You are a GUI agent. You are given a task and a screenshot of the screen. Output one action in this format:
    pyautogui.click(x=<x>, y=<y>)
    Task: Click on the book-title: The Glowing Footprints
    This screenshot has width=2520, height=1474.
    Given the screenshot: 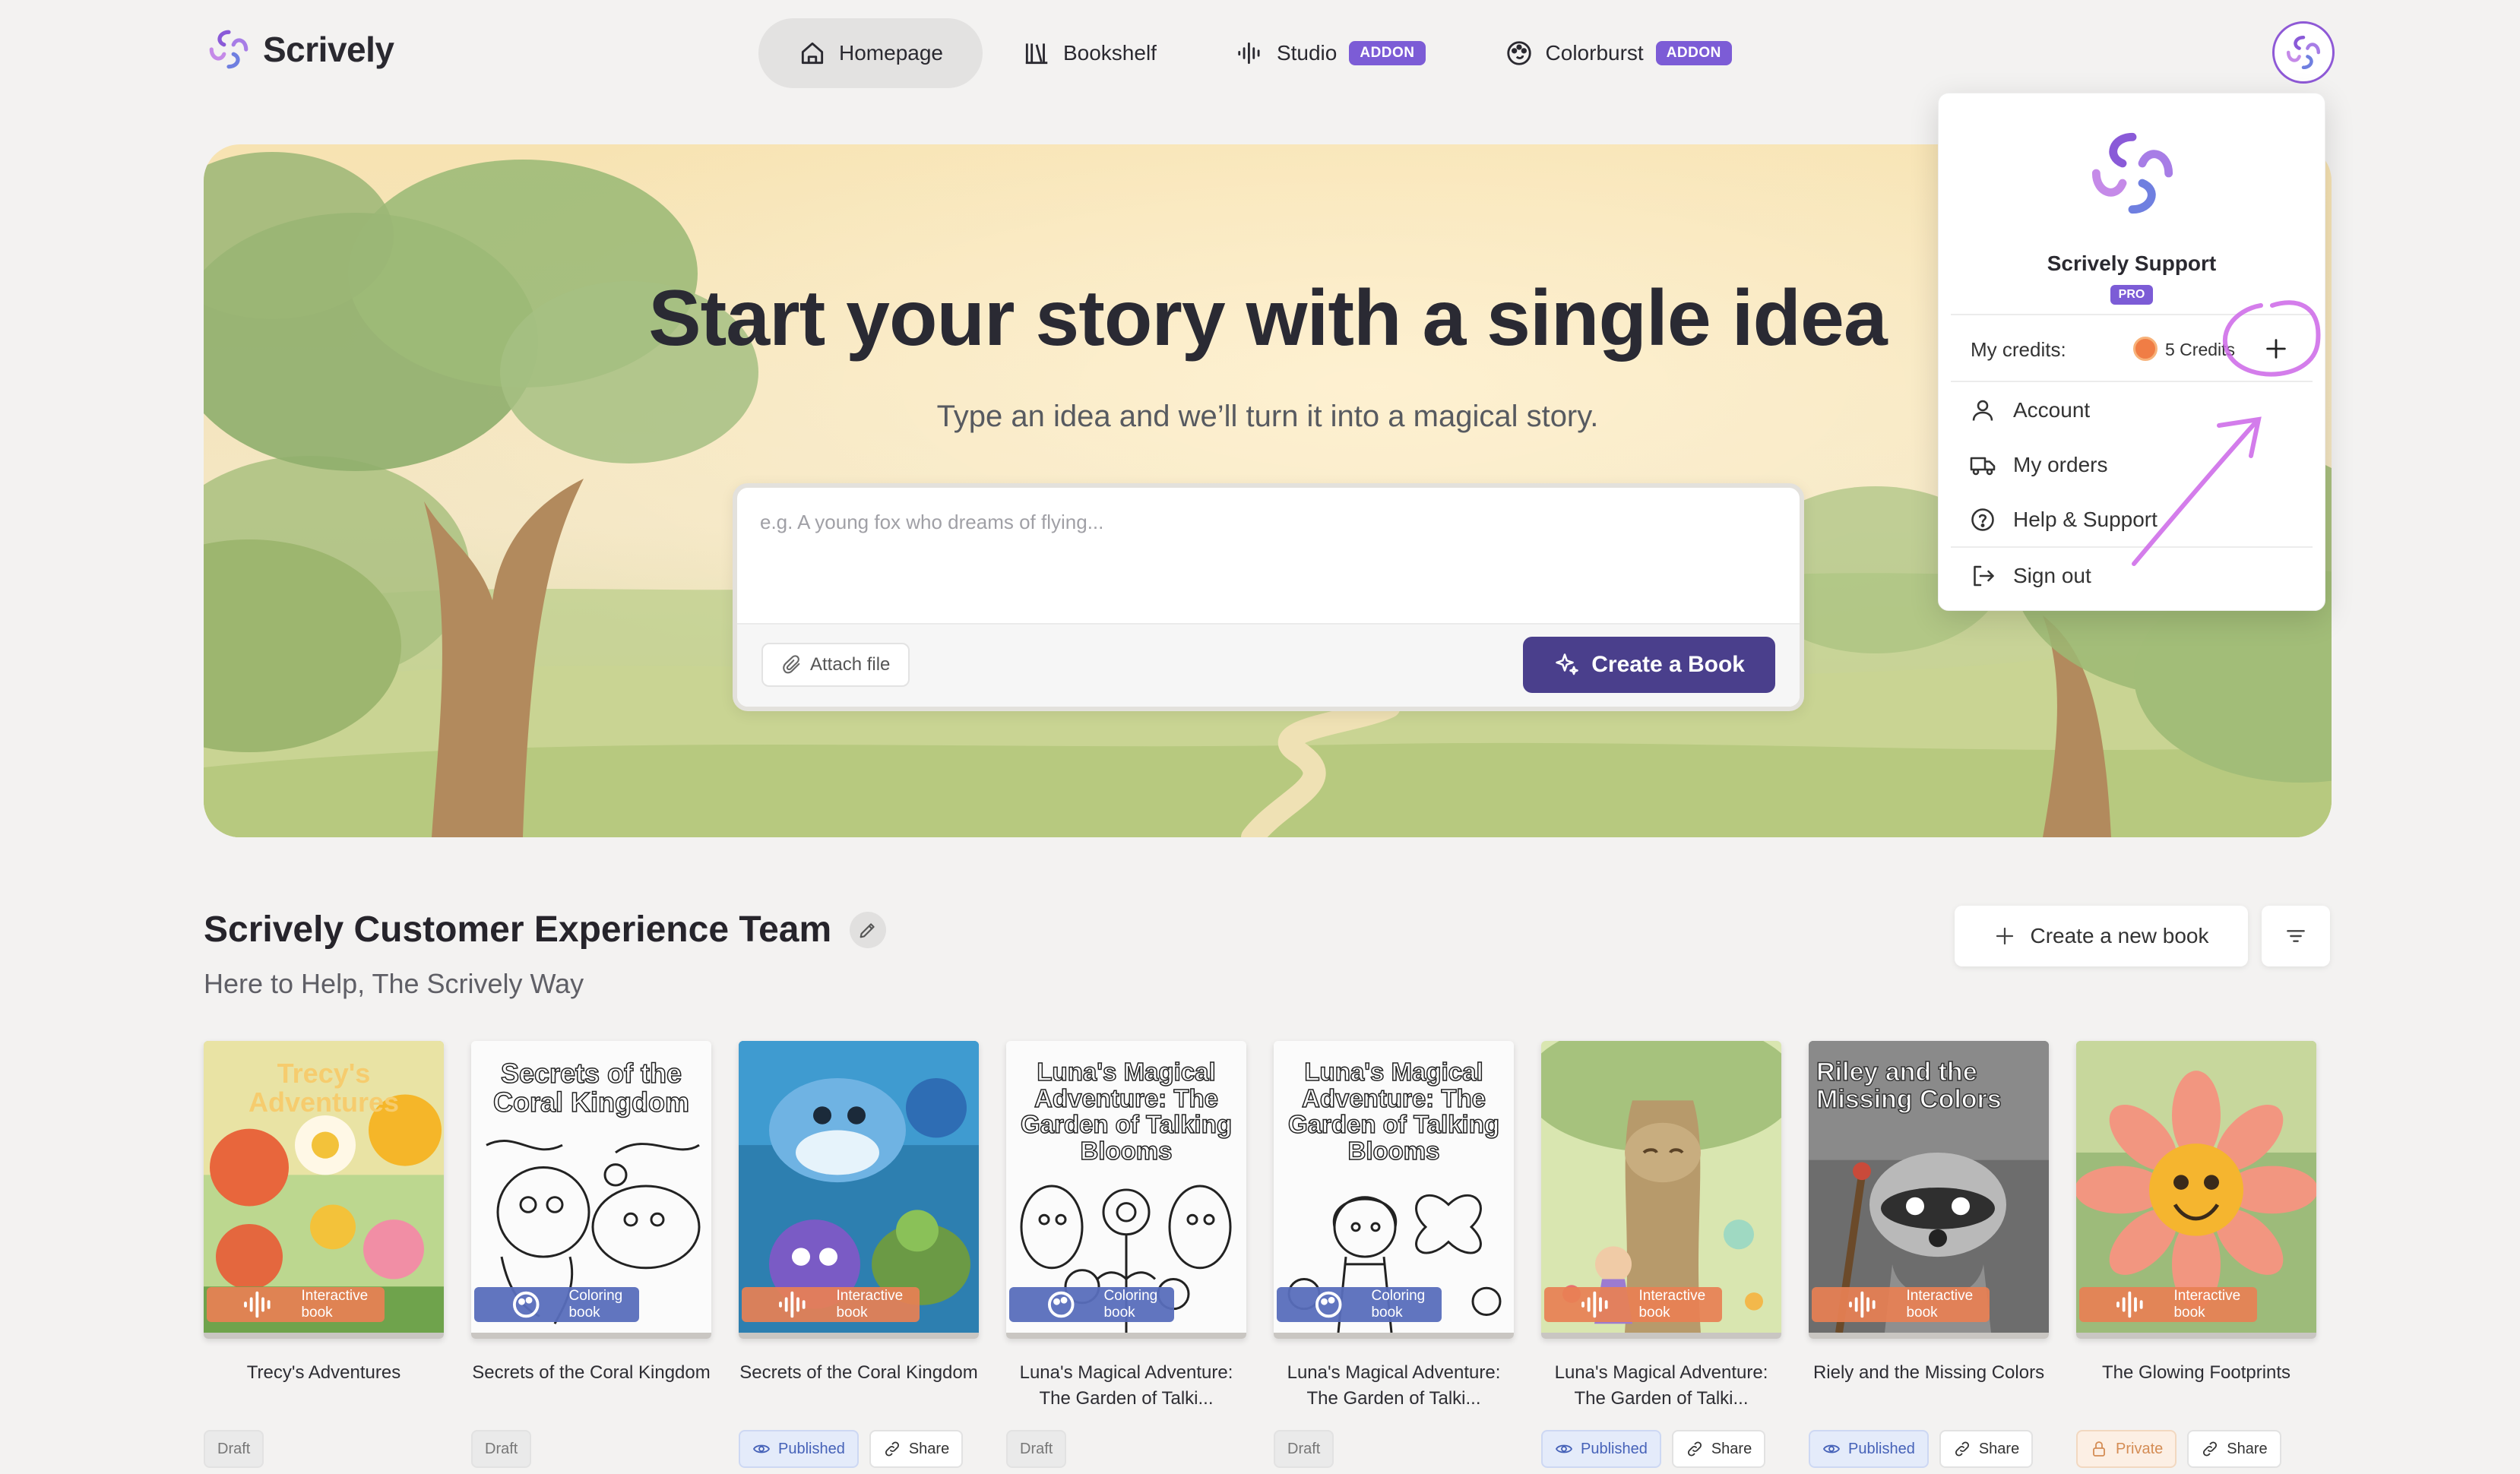 What is the action you would take?
    pyautogui.click(x=2196, y=1387)
    